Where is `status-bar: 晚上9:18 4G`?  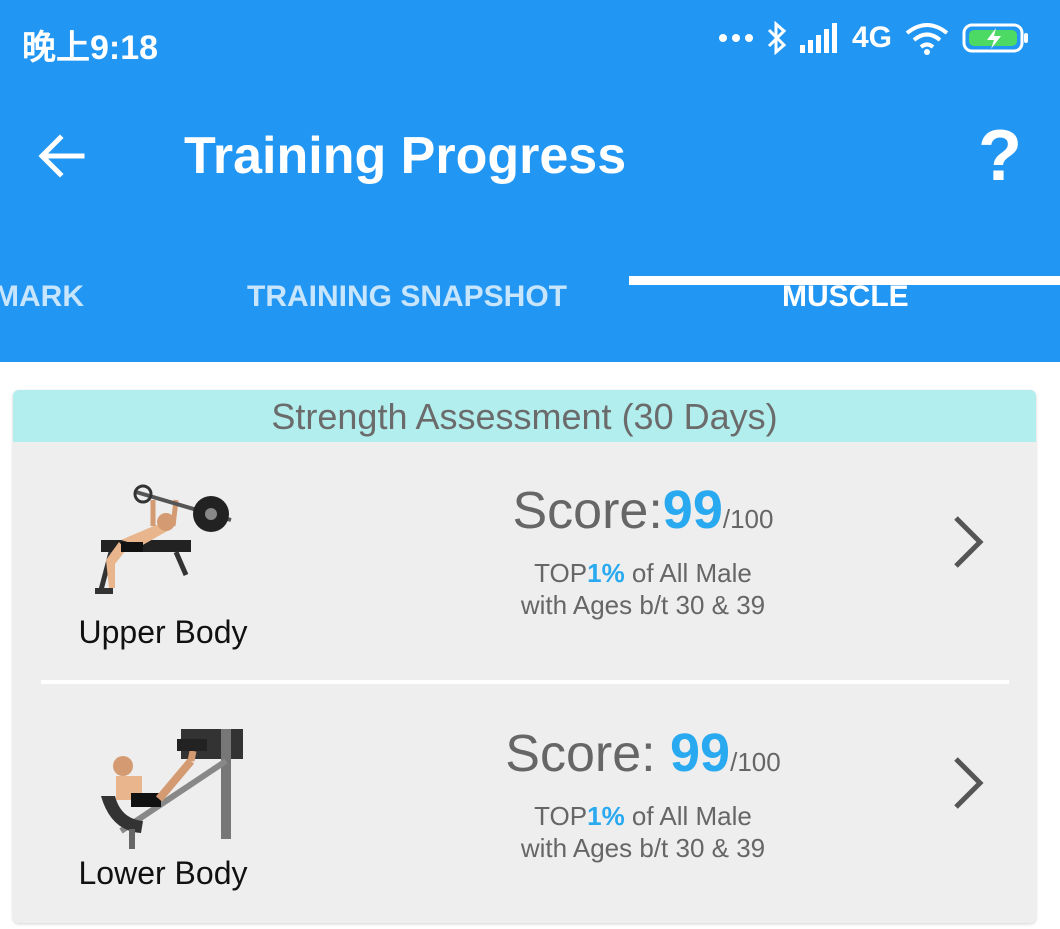
status-bar: 晚上9:18 4G is located at coordinates (530, 38).